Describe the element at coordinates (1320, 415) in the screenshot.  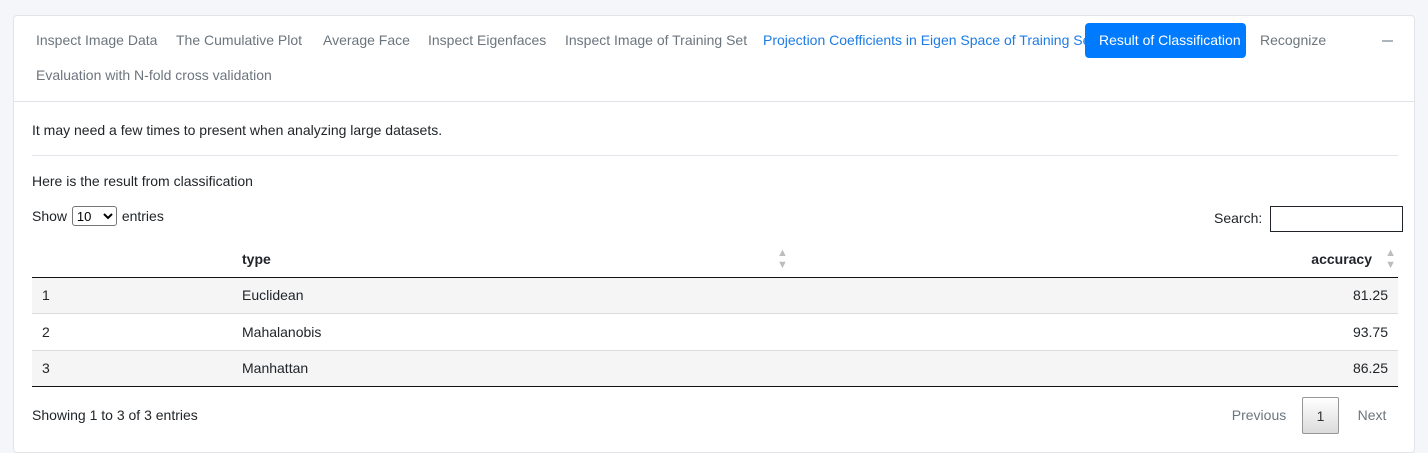
I see `page-button-current: 1` at that location.